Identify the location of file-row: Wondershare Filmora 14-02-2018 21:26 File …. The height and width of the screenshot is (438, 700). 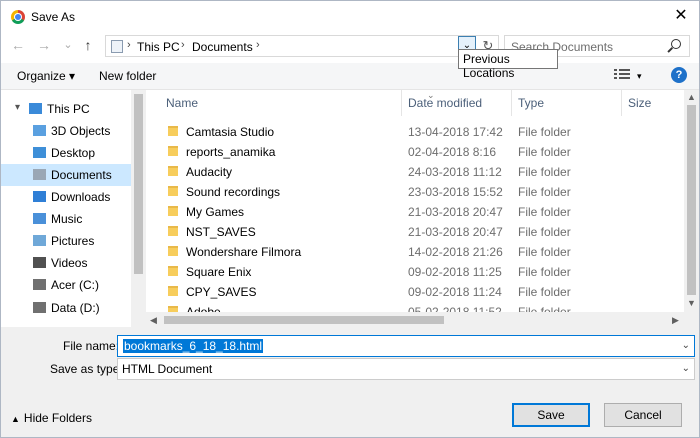
(413, 252).